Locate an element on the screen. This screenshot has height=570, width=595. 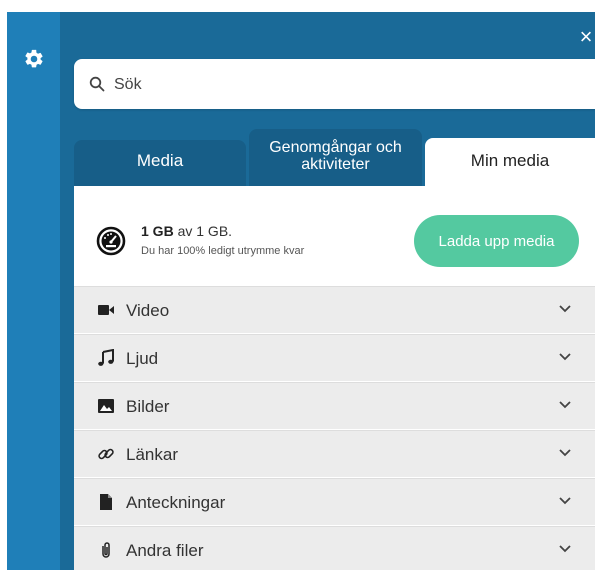
tab-my-media-label: Min media is located at coordinates (510, 160).